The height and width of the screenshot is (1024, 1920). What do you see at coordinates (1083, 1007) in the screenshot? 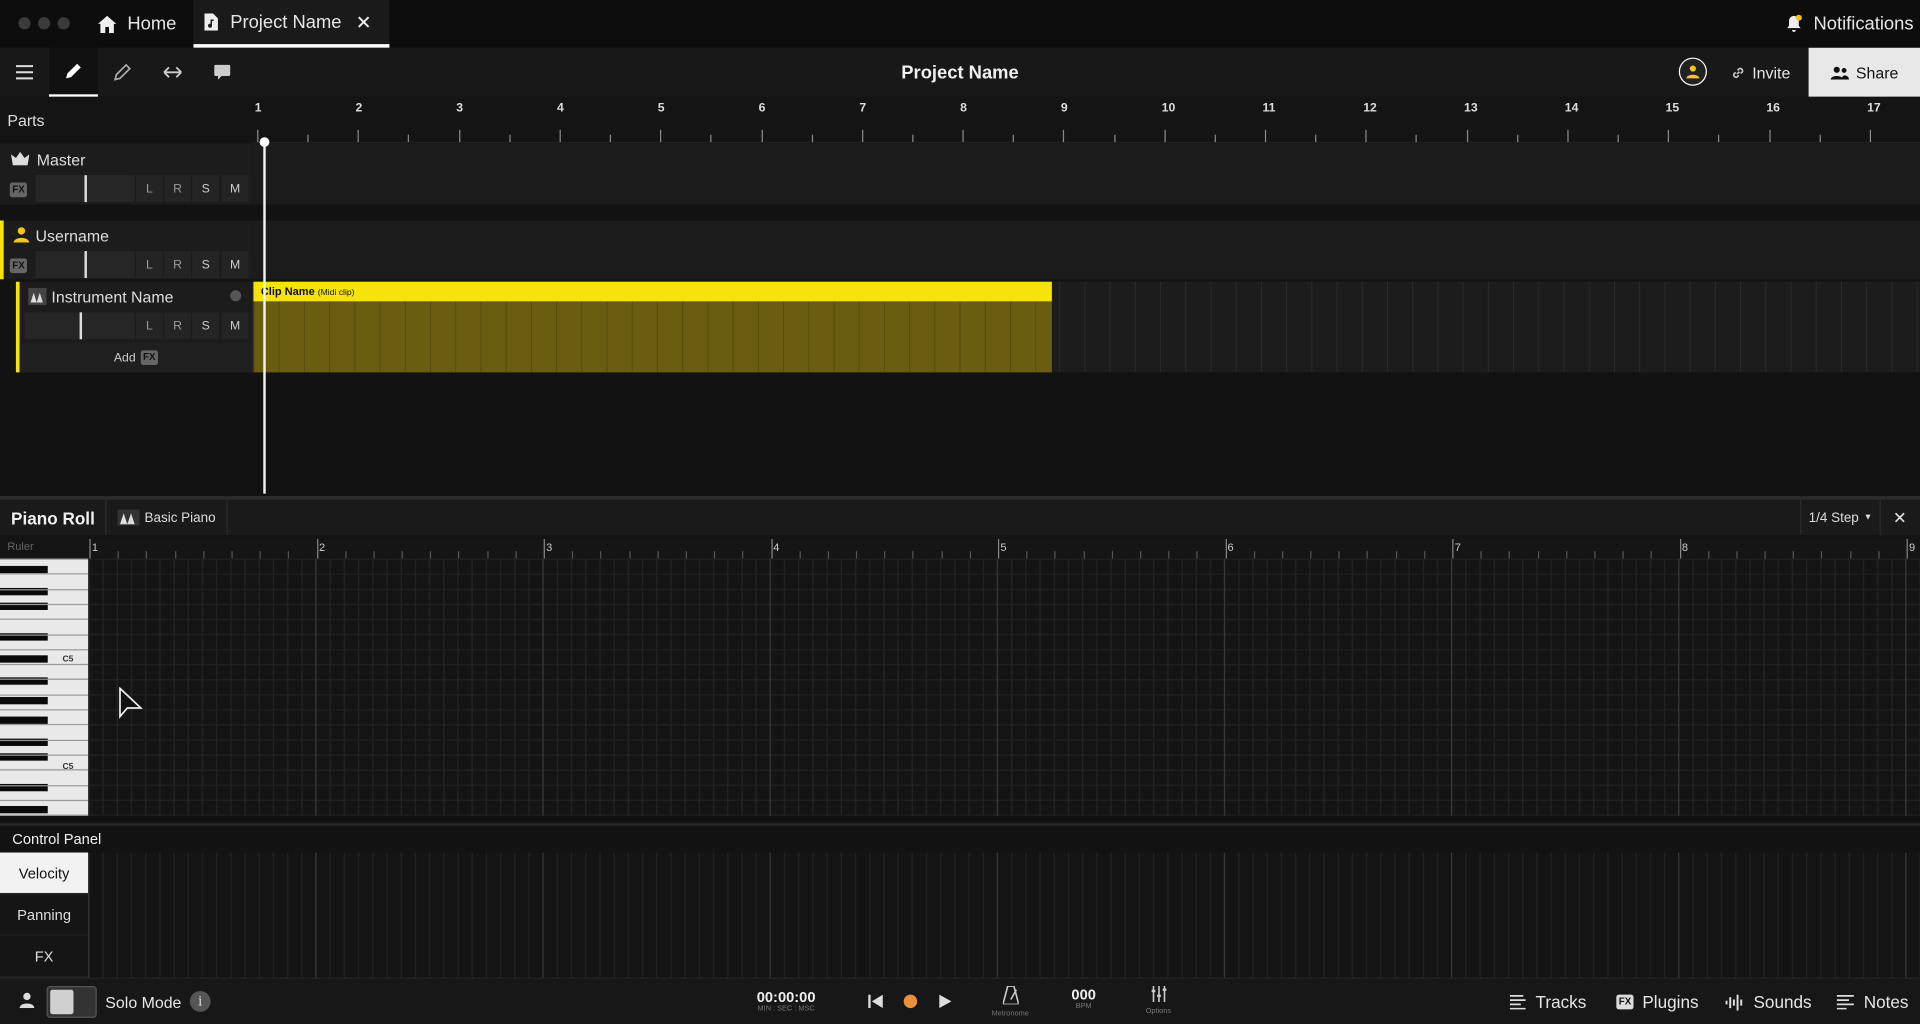
I see `bpm-label: BPM` at bounding box center [1083, 1007].